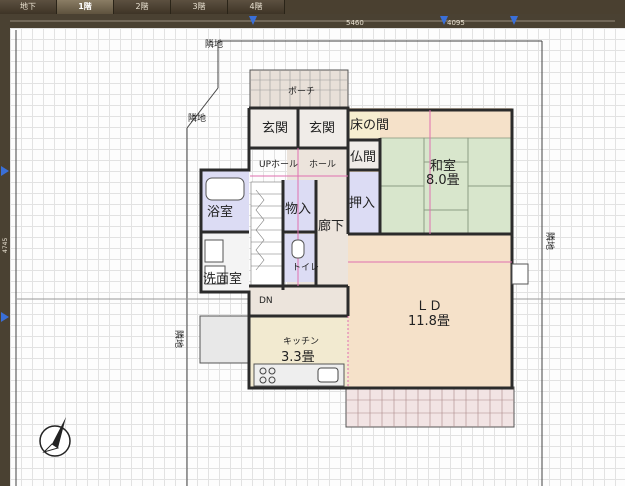  I want to click on neighbor-label-top: 隣地, so click(214, 44).